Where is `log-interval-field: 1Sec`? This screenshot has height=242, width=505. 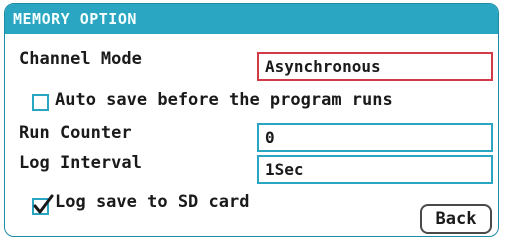
log-interval-field: 1Sec is located at coordinates (375, 169).